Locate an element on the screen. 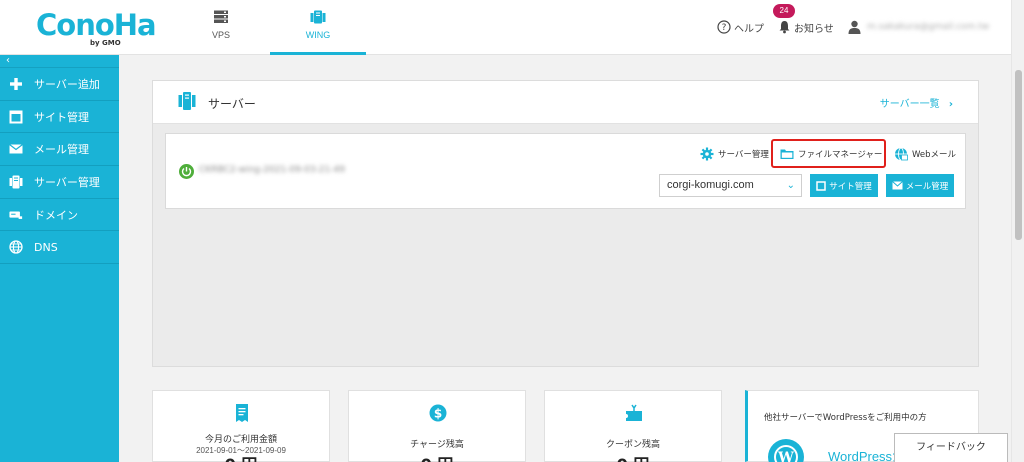  domain-select-value: corgi-komugi.com is located at coordinates (710, 185).